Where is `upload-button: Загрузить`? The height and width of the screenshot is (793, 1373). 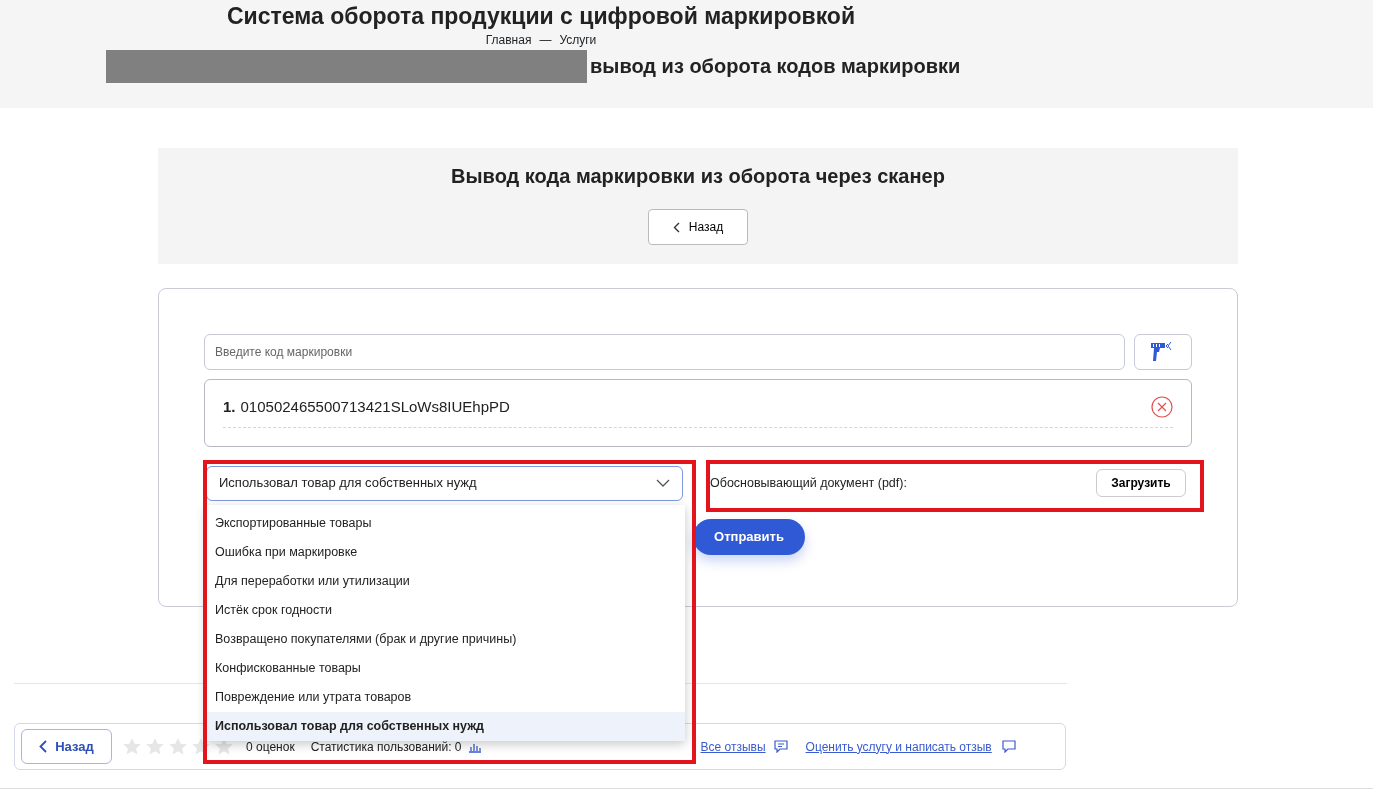
upload-button: Загрузить is located at coordinates (1141, 483).